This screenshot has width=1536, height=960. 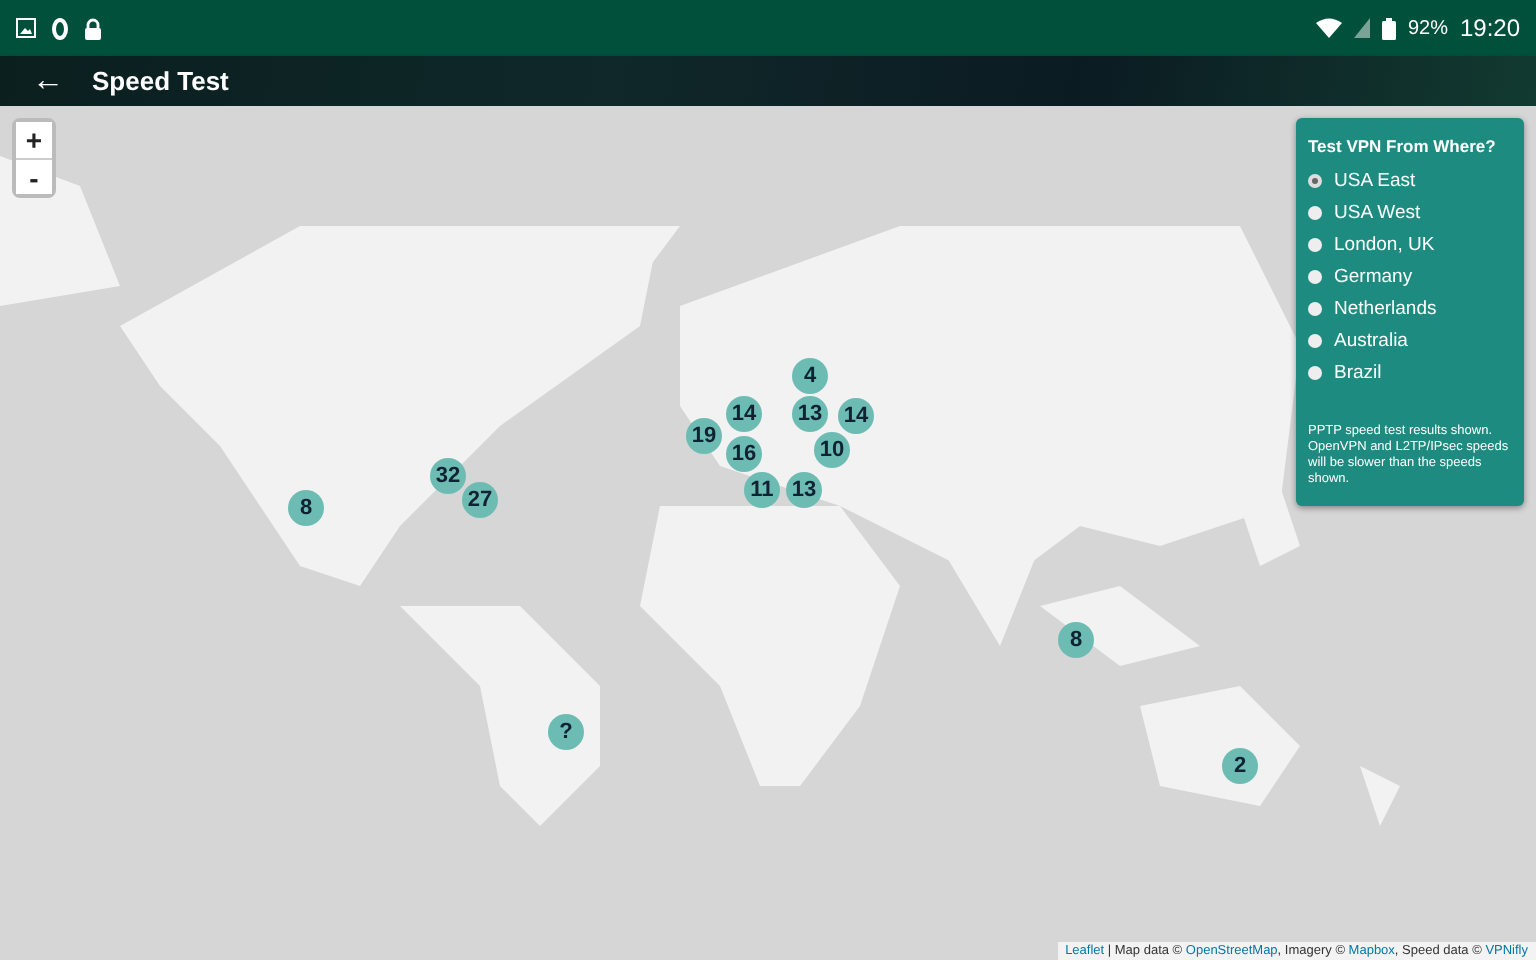 I want to click on wifi-icon, so click(x=1328, y=28).